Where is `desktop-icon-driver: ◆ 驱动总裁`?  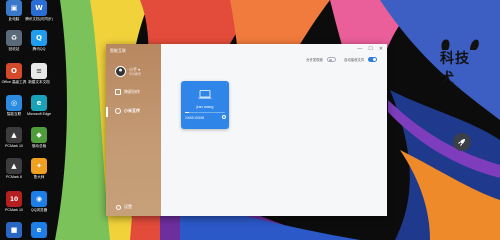
desktop-icon-driver: ◆ 驱动总裁 is located at coordinates (39, 137).